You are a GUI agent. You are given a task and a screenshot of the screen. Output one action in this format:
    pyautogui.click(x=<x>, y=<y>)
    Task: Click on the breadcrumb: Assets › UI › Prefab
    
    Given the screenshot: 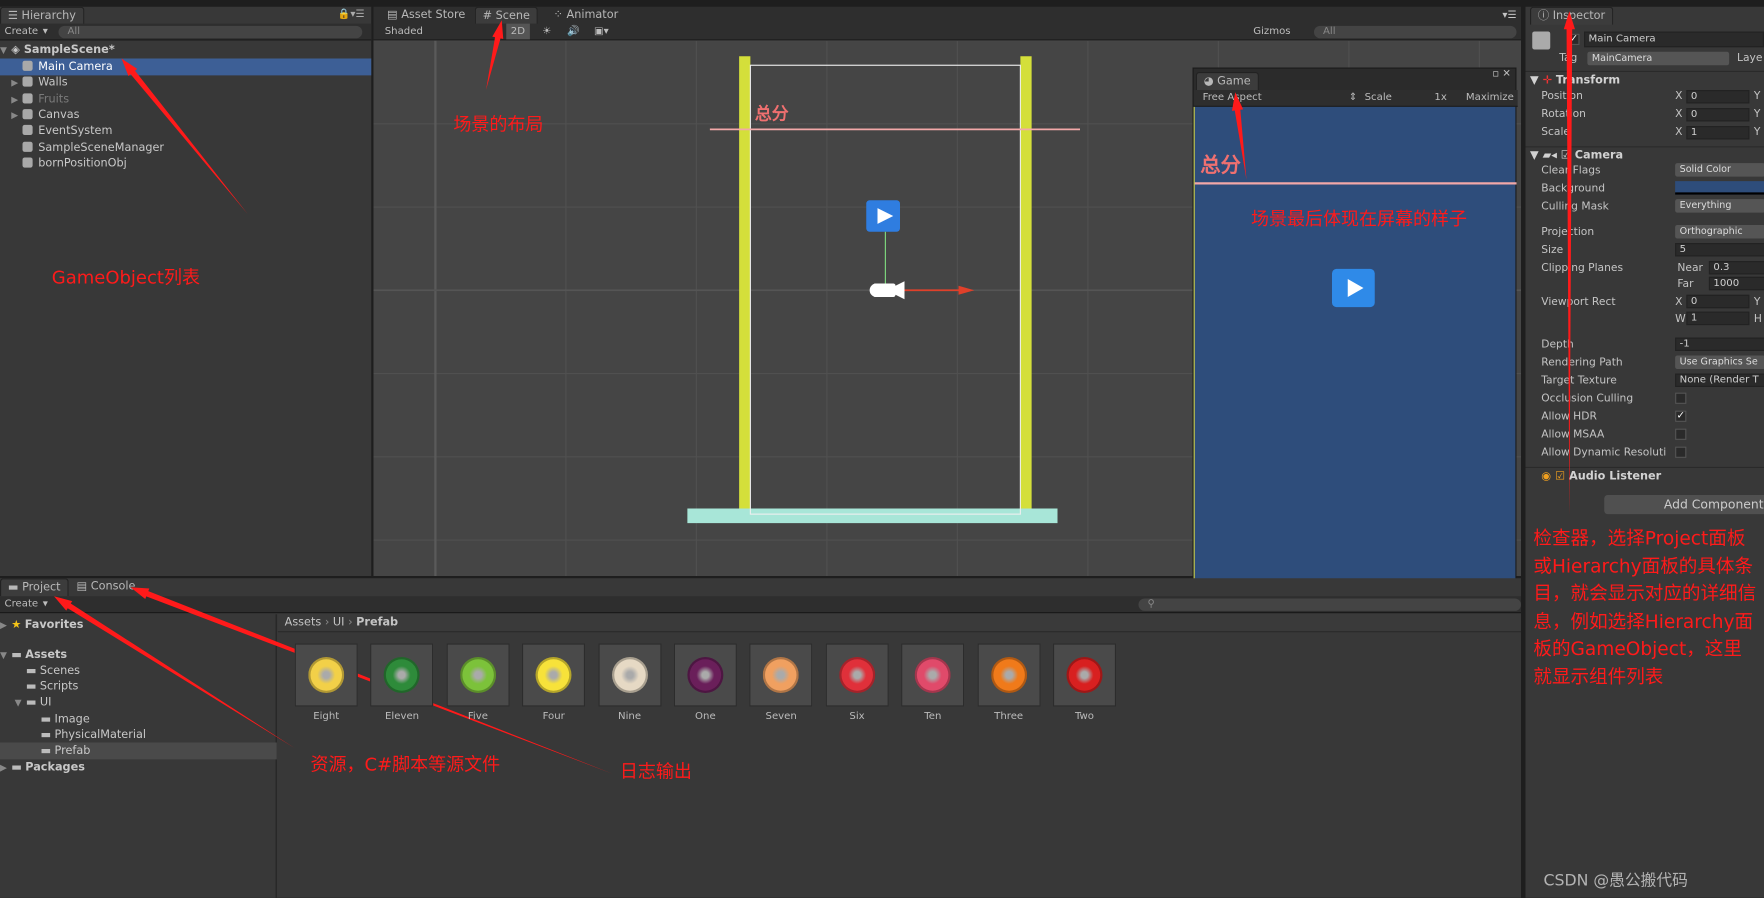 What is the action you would take?
    pyautogui.click(x=899, y=623)
    